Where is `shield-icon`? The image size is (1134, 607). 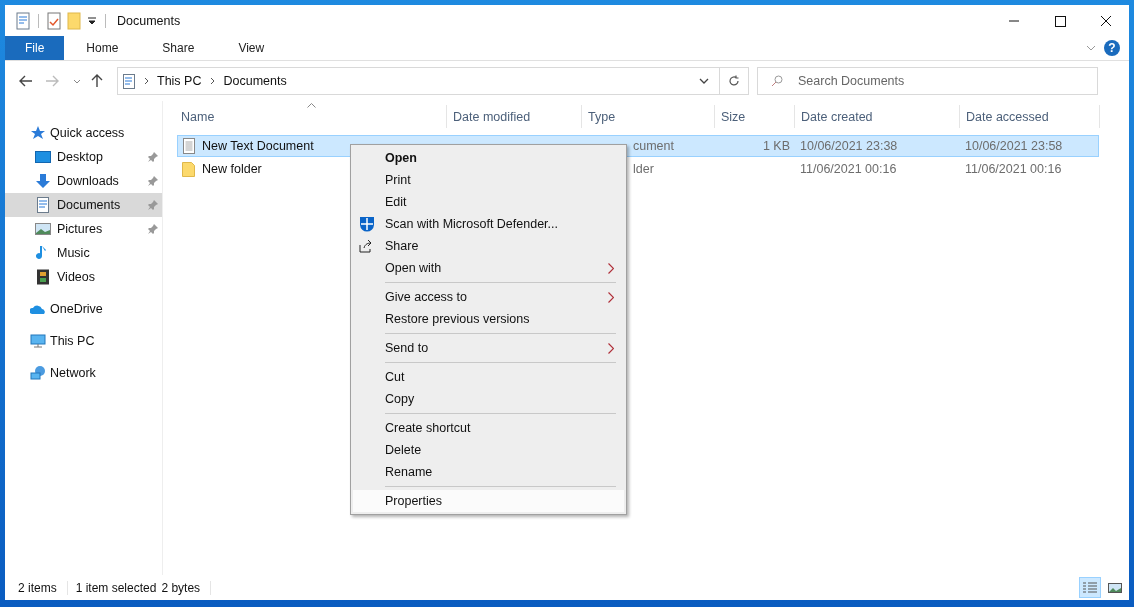
shield-icon is located at coordinates (367, 224).